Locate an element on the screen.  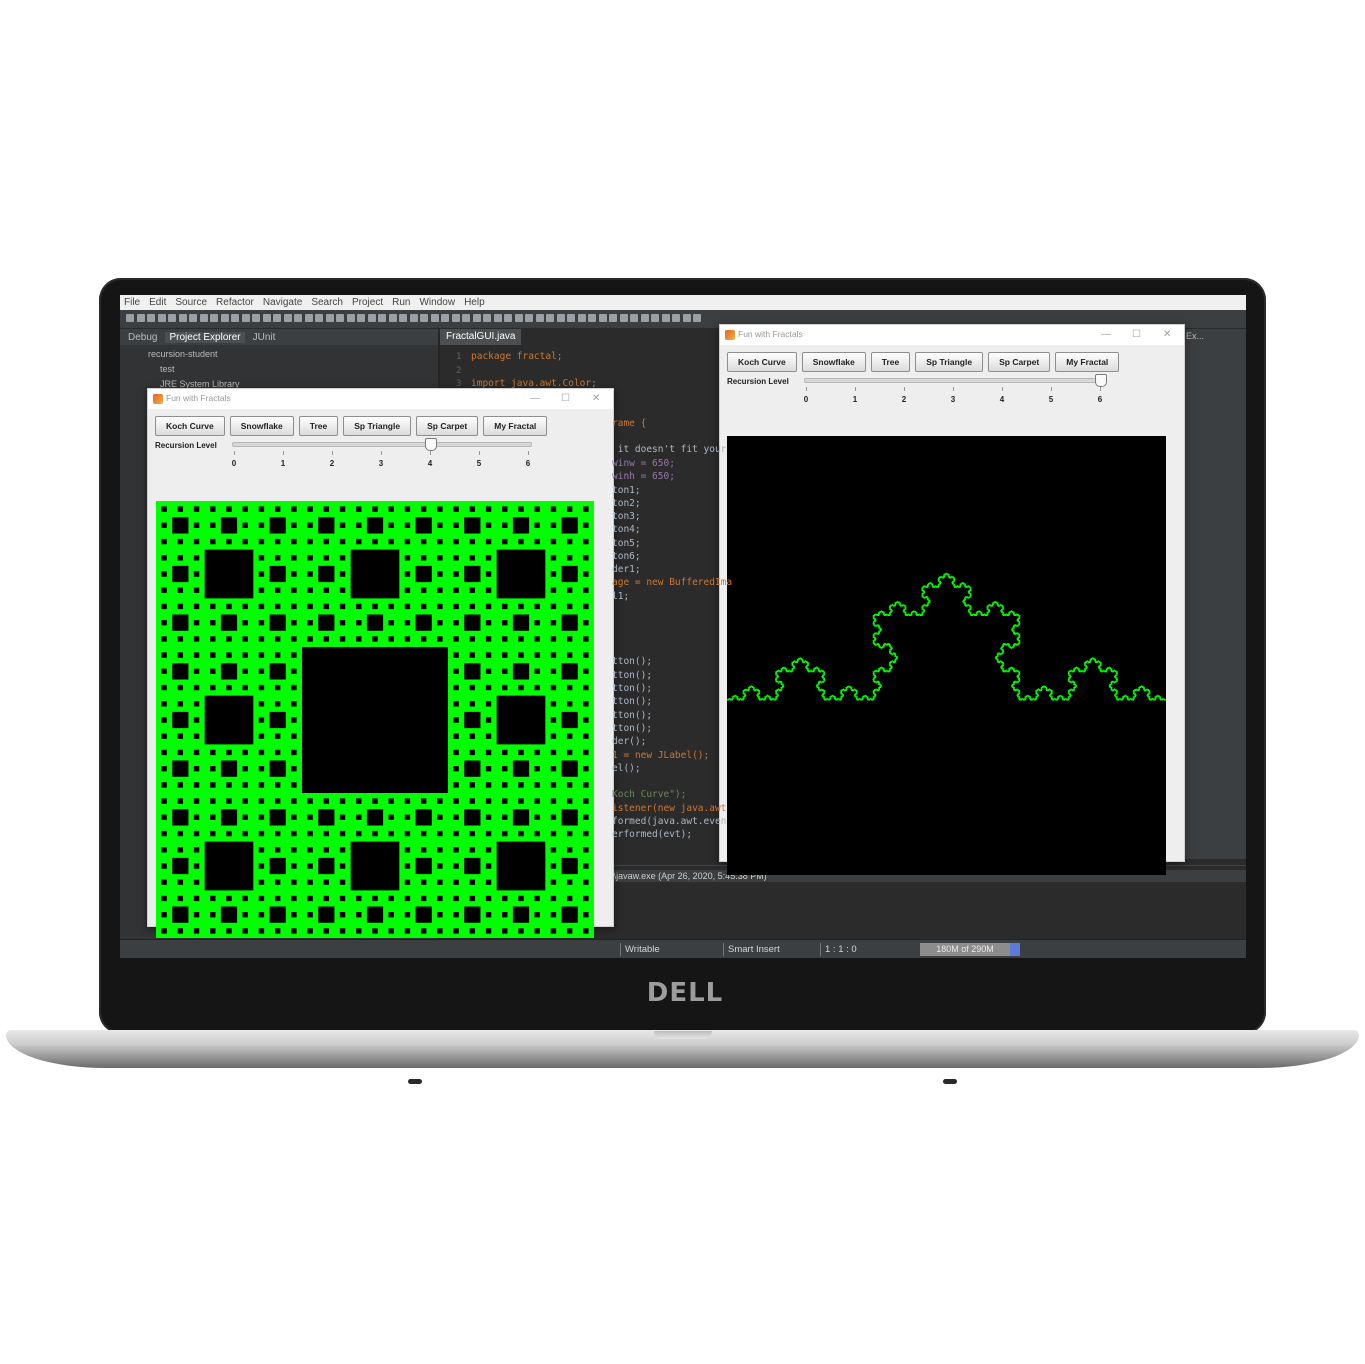
menu-edit: Edit is located at coordinates (157, 302).